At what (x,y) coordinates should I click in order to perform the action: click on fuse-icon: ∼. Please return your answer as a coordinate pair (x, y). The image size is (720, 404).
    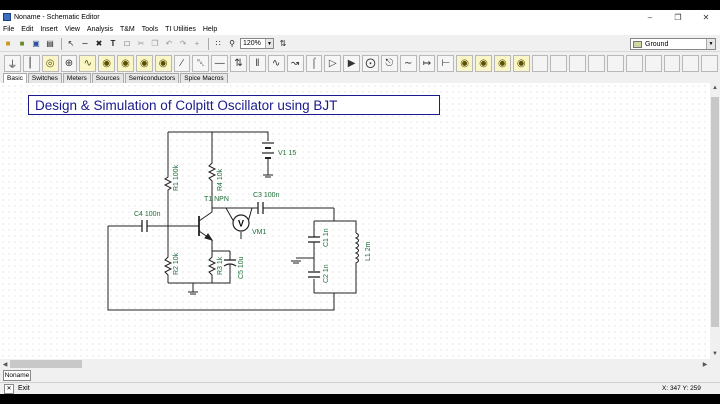
    Looking at the image, I should click on (408, 63).